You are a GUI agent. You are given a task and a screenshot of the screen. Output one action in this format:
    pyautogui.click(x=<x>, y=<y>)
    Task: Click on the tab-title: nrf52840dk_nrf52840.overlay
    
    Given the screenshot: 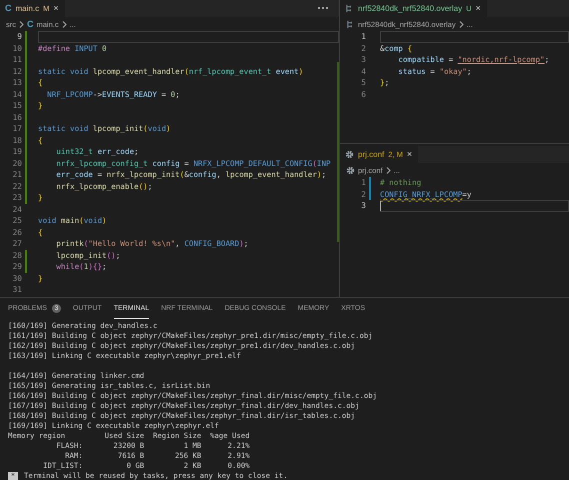 What is the action you would take?
    pyautogui.click(x=410, y=8)
    